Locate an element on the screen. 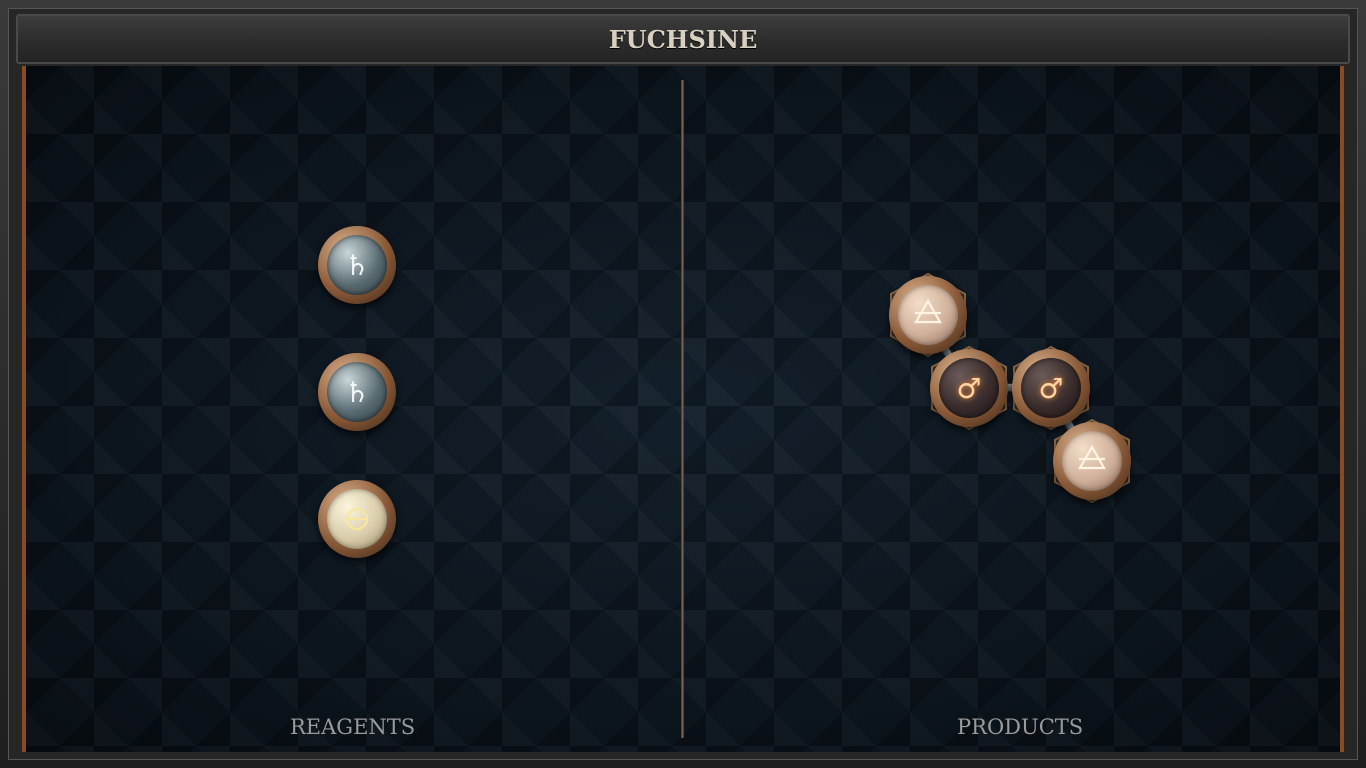  reagent-lead-2: ♄ is located at coordinates (357, 392).